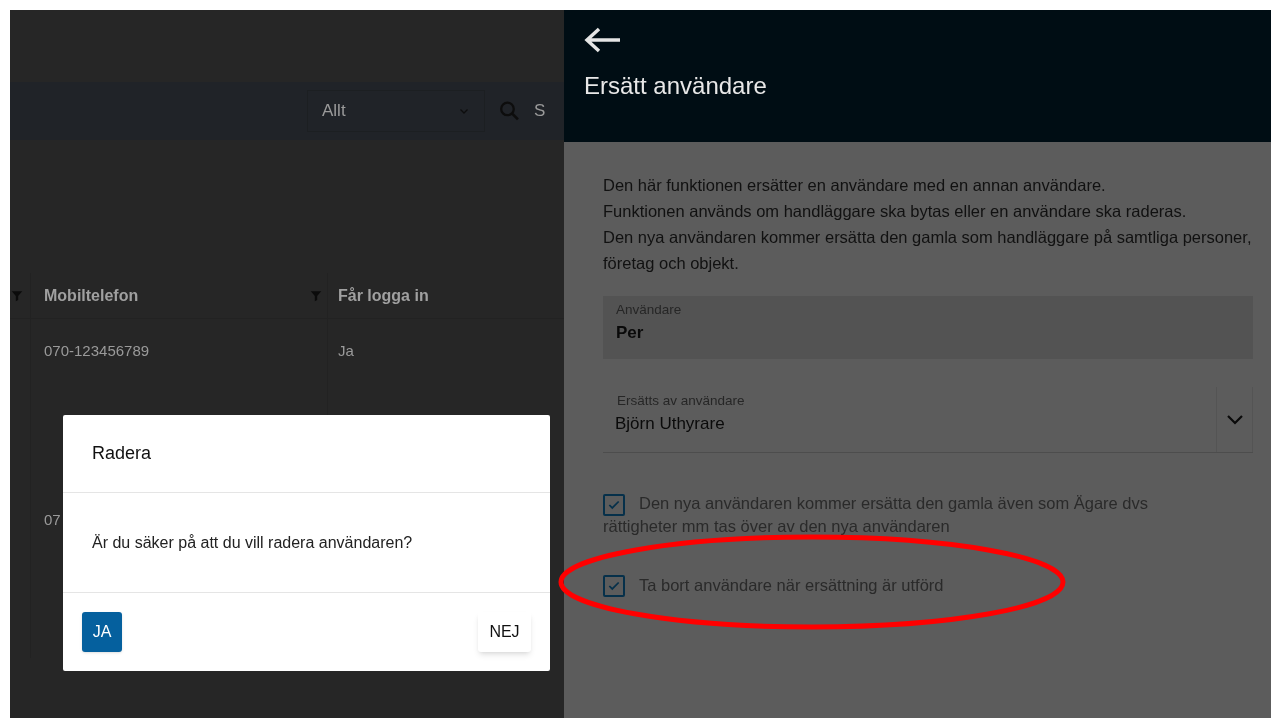 This screenshot has height=718, width=1271. Describe the element at coordinates (396, 110) in the screenshot. I see `filter-select: Allt` at that location.